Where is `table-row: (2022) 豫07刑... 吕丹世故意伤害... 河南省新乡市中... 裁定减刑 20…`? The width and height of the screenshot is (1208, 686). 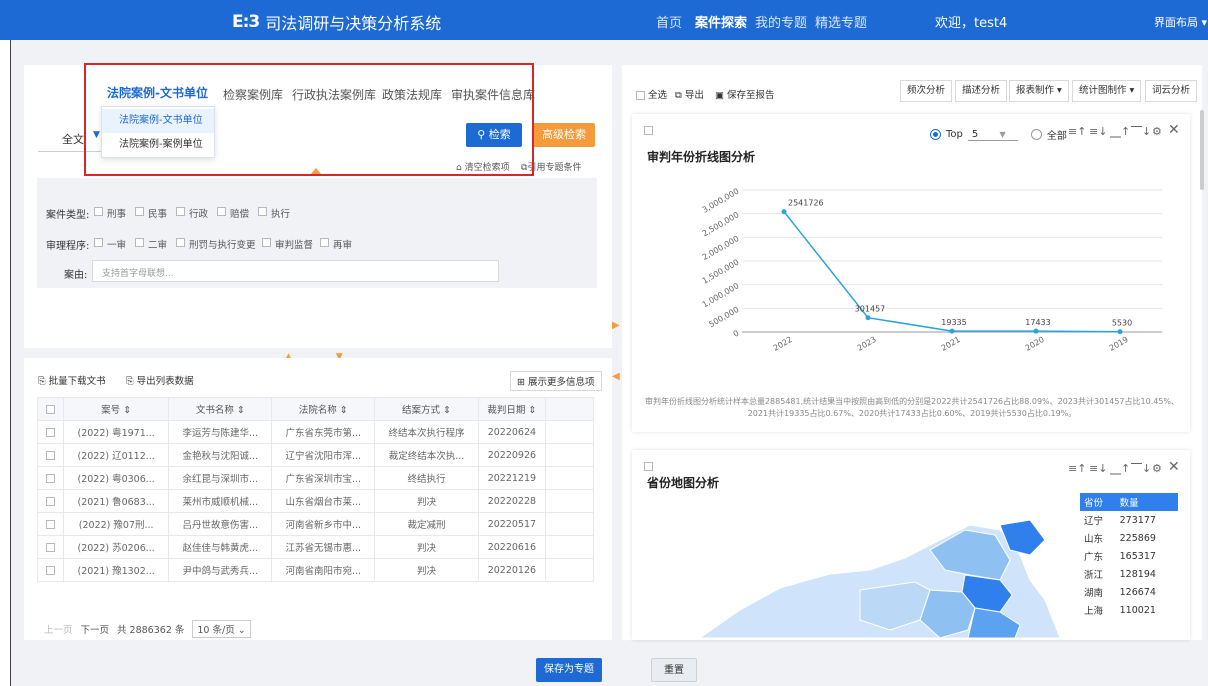
table-row: (2022) 豫07刑... 吕丹世故意伤害... 河南省新乡市中... 裁定减刑 20… is located at coordinates (315, 524).